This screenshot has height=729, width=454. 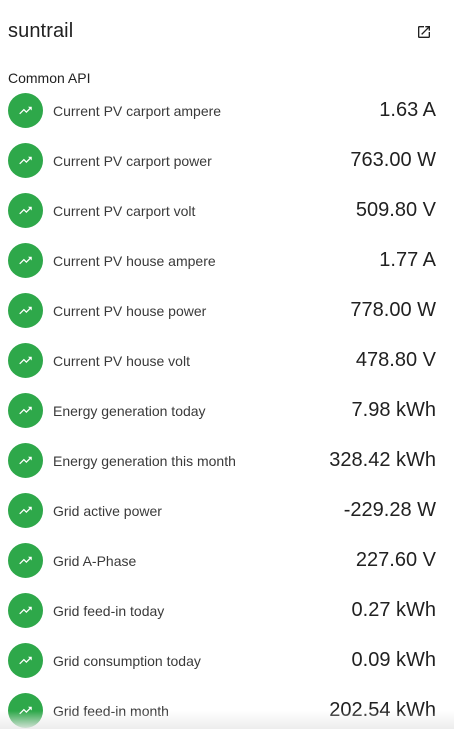 I want to click on entity-row: Energy generation this month 328.42 kWh, so click(x=227, y=460).